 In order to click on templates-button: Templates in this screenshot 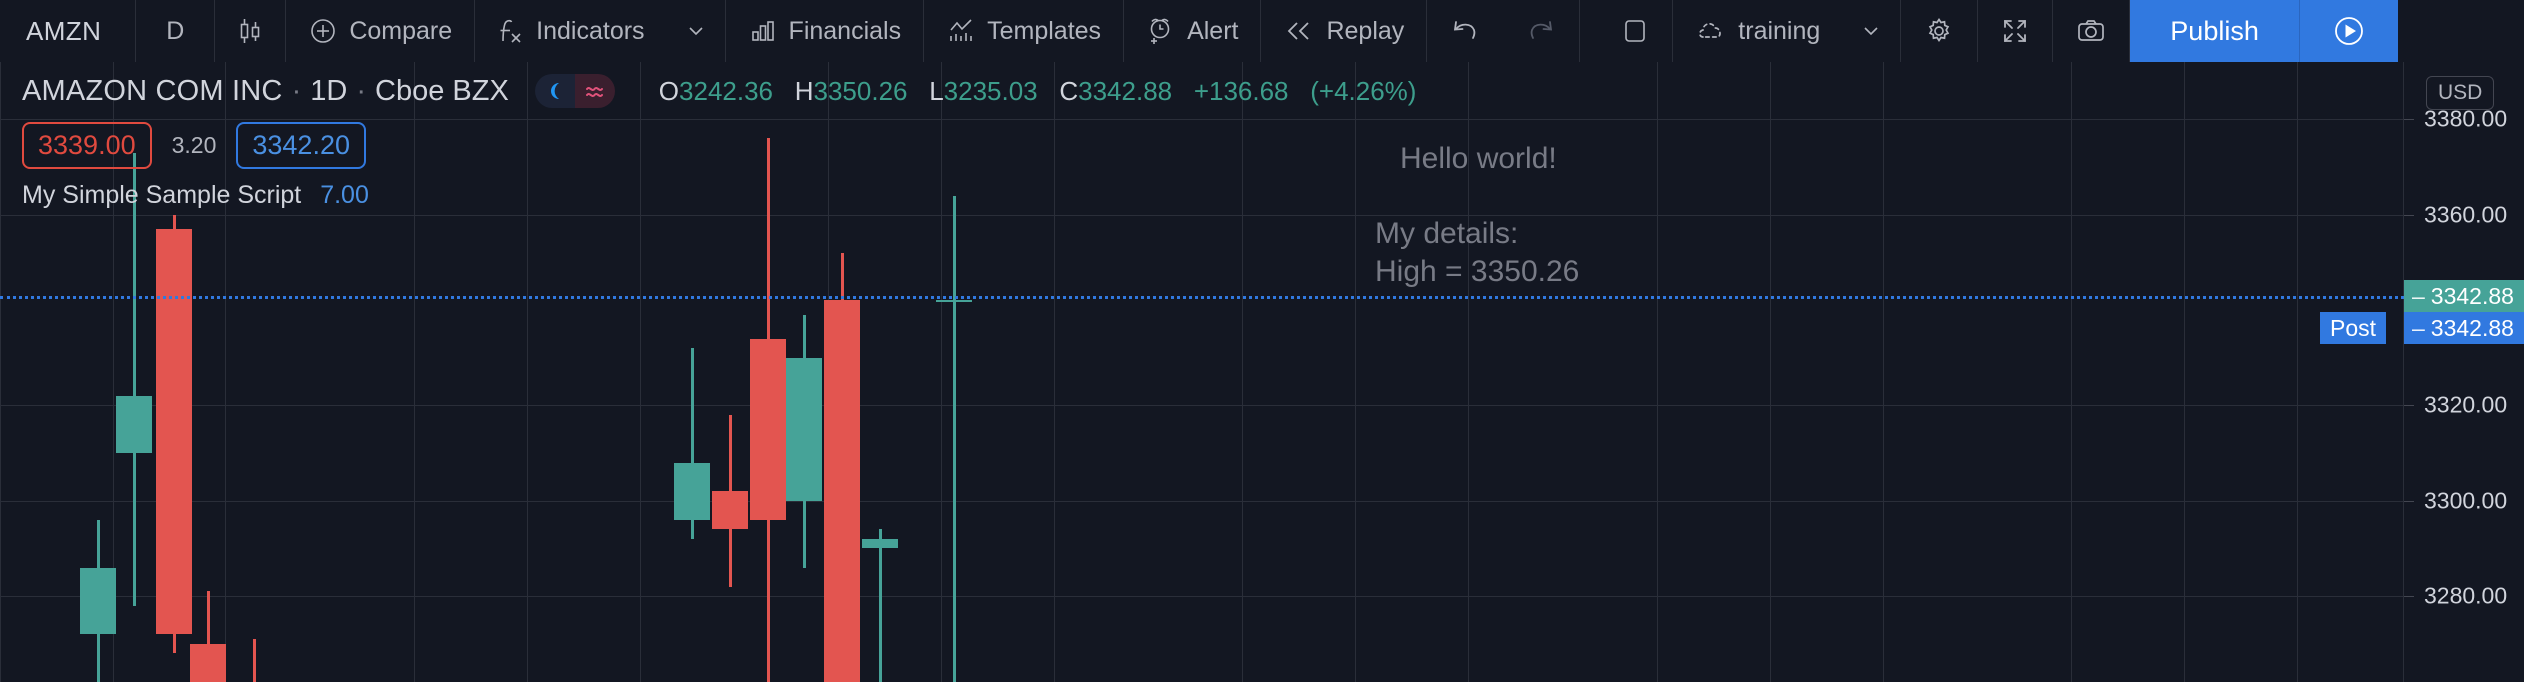, I will do `click(1024, 31)`.